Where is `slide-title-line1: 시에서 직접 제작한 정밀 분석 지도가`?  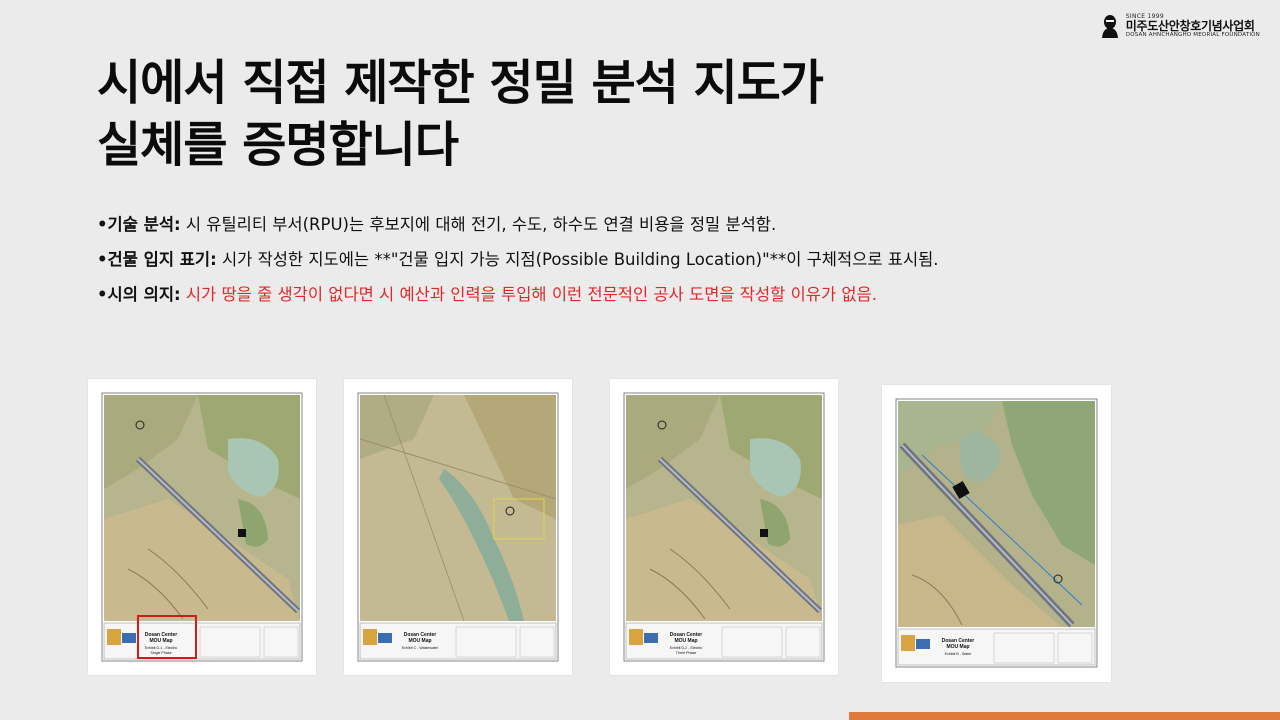
slide-title-line1: 시에서 직접 제작한 정밀 분석 지도가 is located at coordinates (460, 83).